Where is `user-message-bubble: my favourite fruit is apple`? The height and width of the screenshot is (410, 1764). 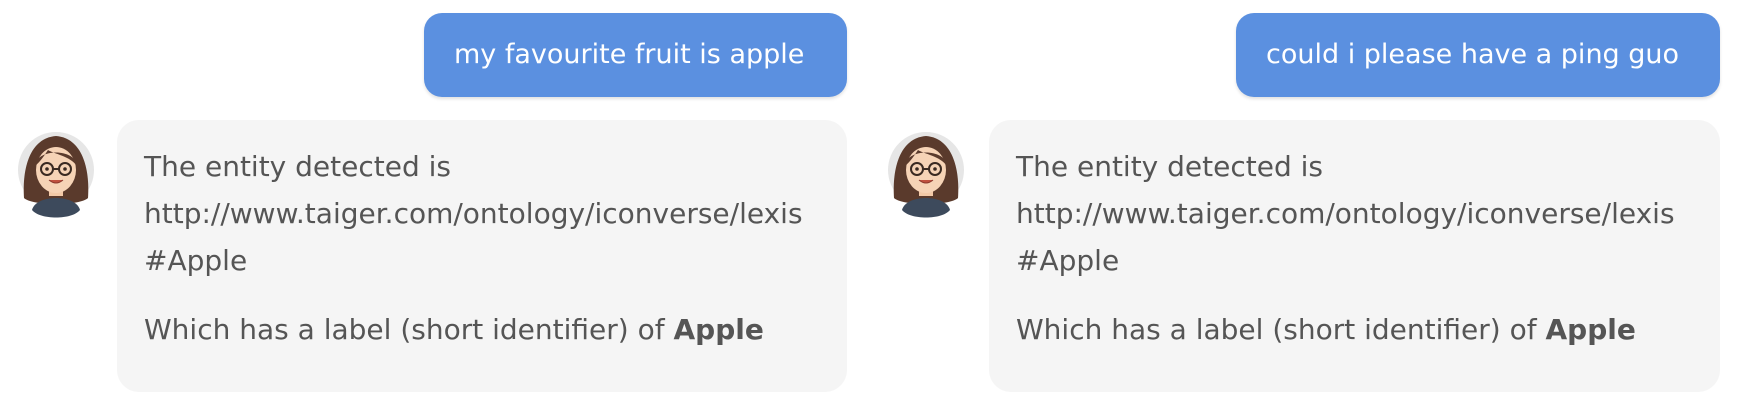 user-message-bubble: my favourite fruit is apple is located at coordinates (635, 55).